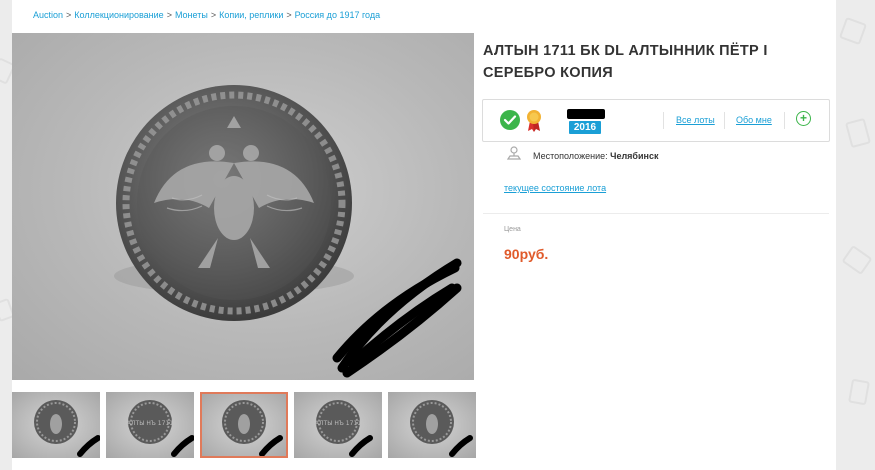 Image resolution: width=875 pixels, height=470 pixels. What do you see at coordinates (512, 229) in the screenshot?
I see `price-label: Цена` at bounding box center [512, 229].